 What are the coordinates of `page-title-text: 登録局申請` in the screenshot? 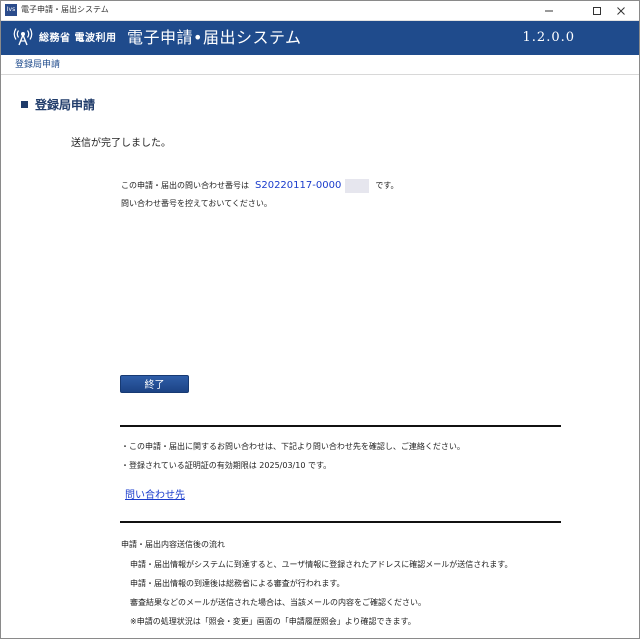 It's located at (65, 105).